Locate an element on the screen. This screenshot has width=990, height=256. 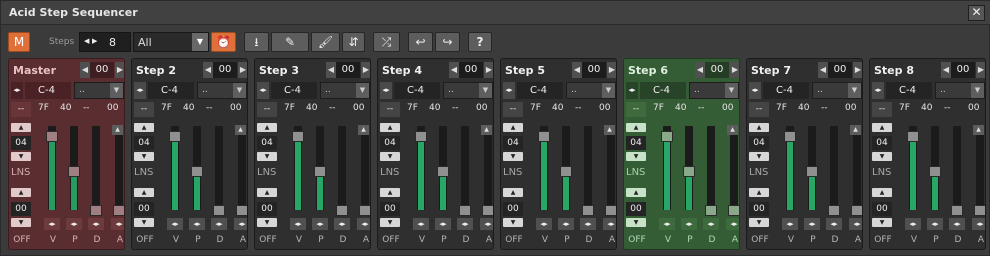
steps-increment-icon: ▶ is located at coordinates (94, 41).